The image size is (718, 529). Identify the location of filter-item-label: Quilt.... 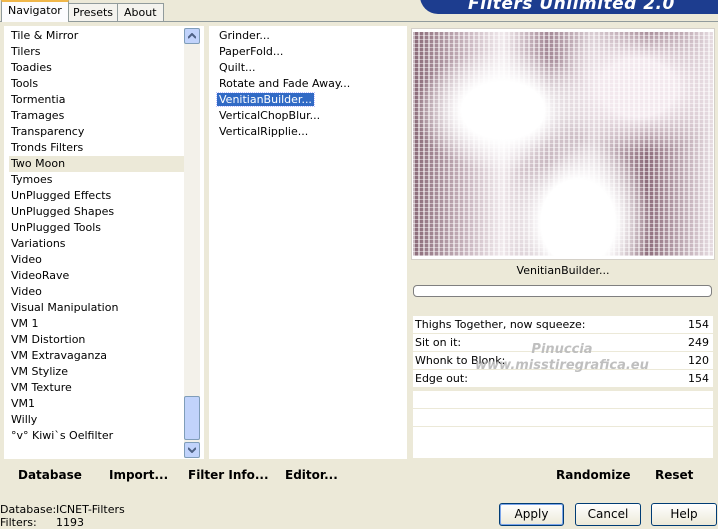
(237, 67).